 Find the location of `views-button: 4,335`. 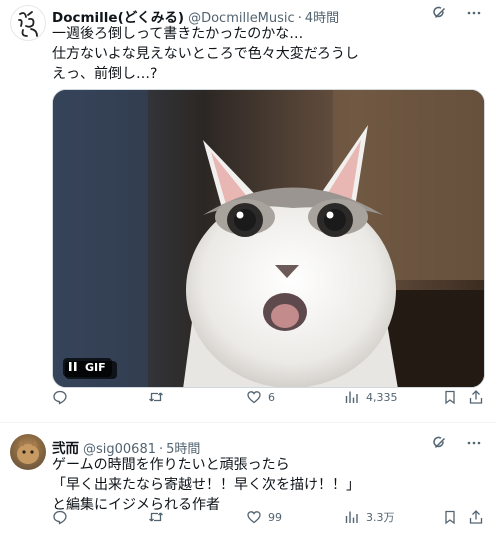

views-button: 4,335 is located at coordinates (371, 397).